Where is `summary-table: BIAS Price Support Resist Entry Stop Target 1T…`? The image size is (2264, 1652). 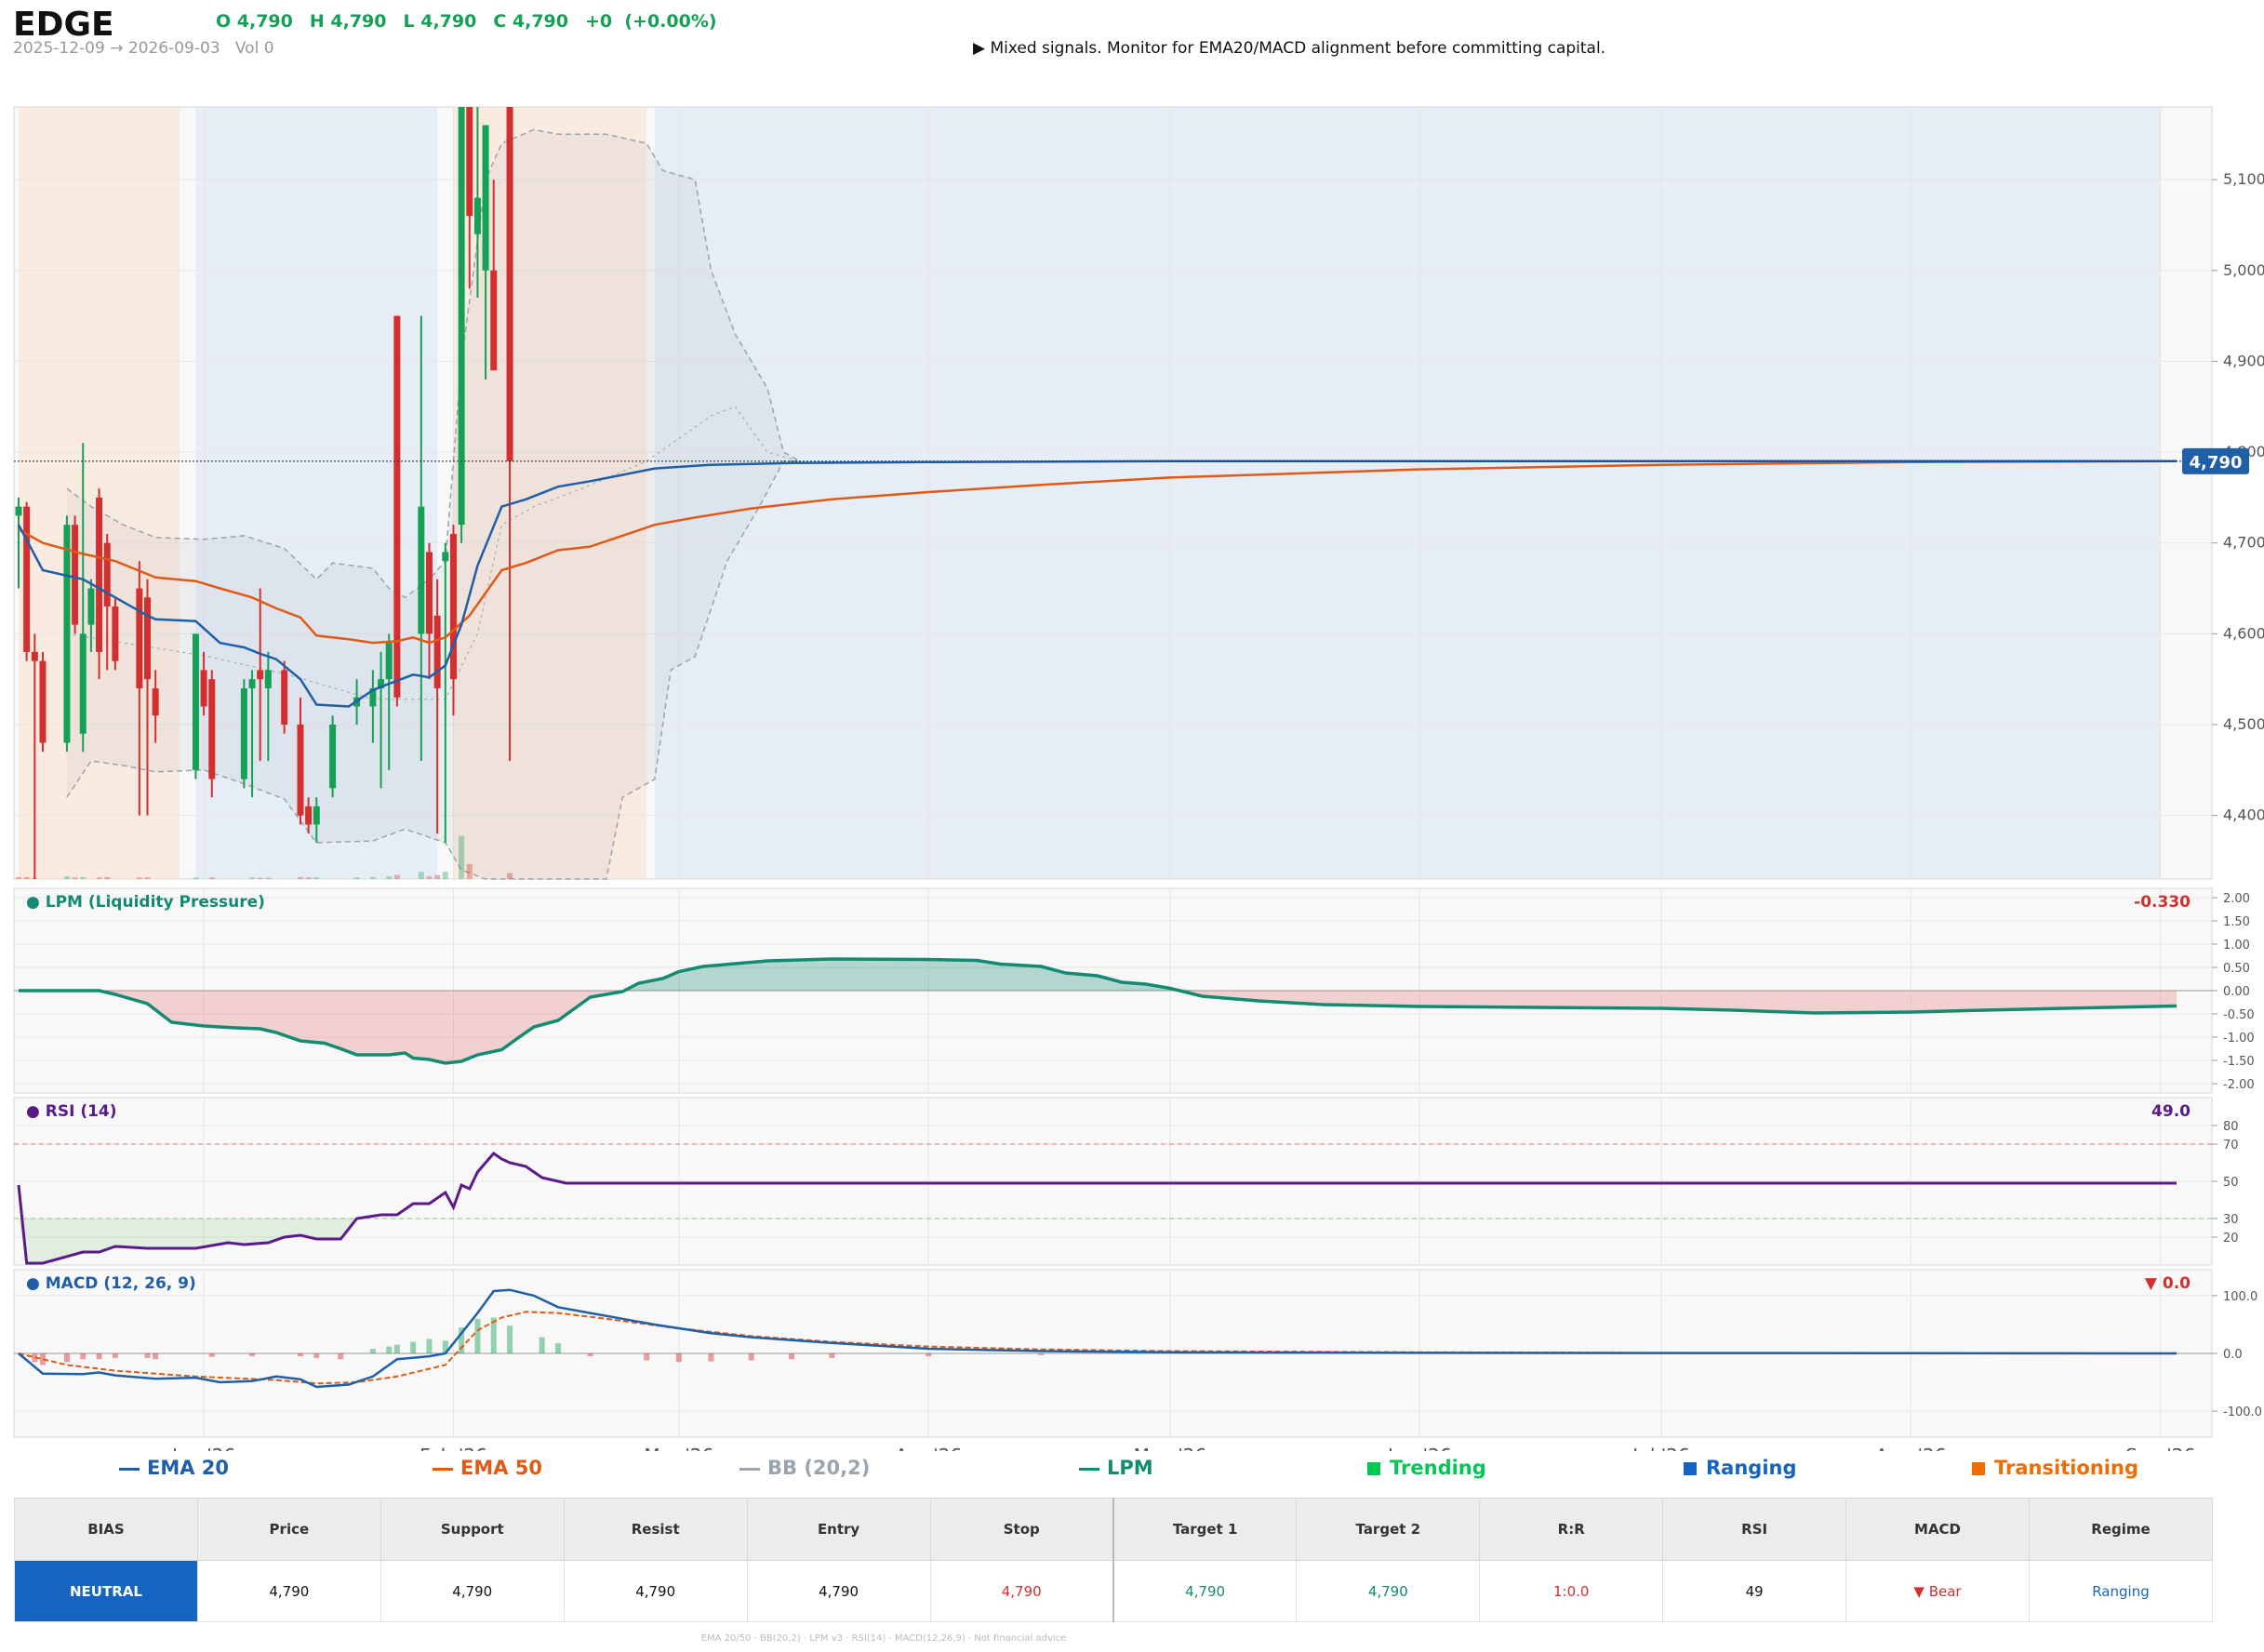 summary-table: BIAS Price Support Resist Entry Stop Target 1T… is located at coordinates (1114, 1560).